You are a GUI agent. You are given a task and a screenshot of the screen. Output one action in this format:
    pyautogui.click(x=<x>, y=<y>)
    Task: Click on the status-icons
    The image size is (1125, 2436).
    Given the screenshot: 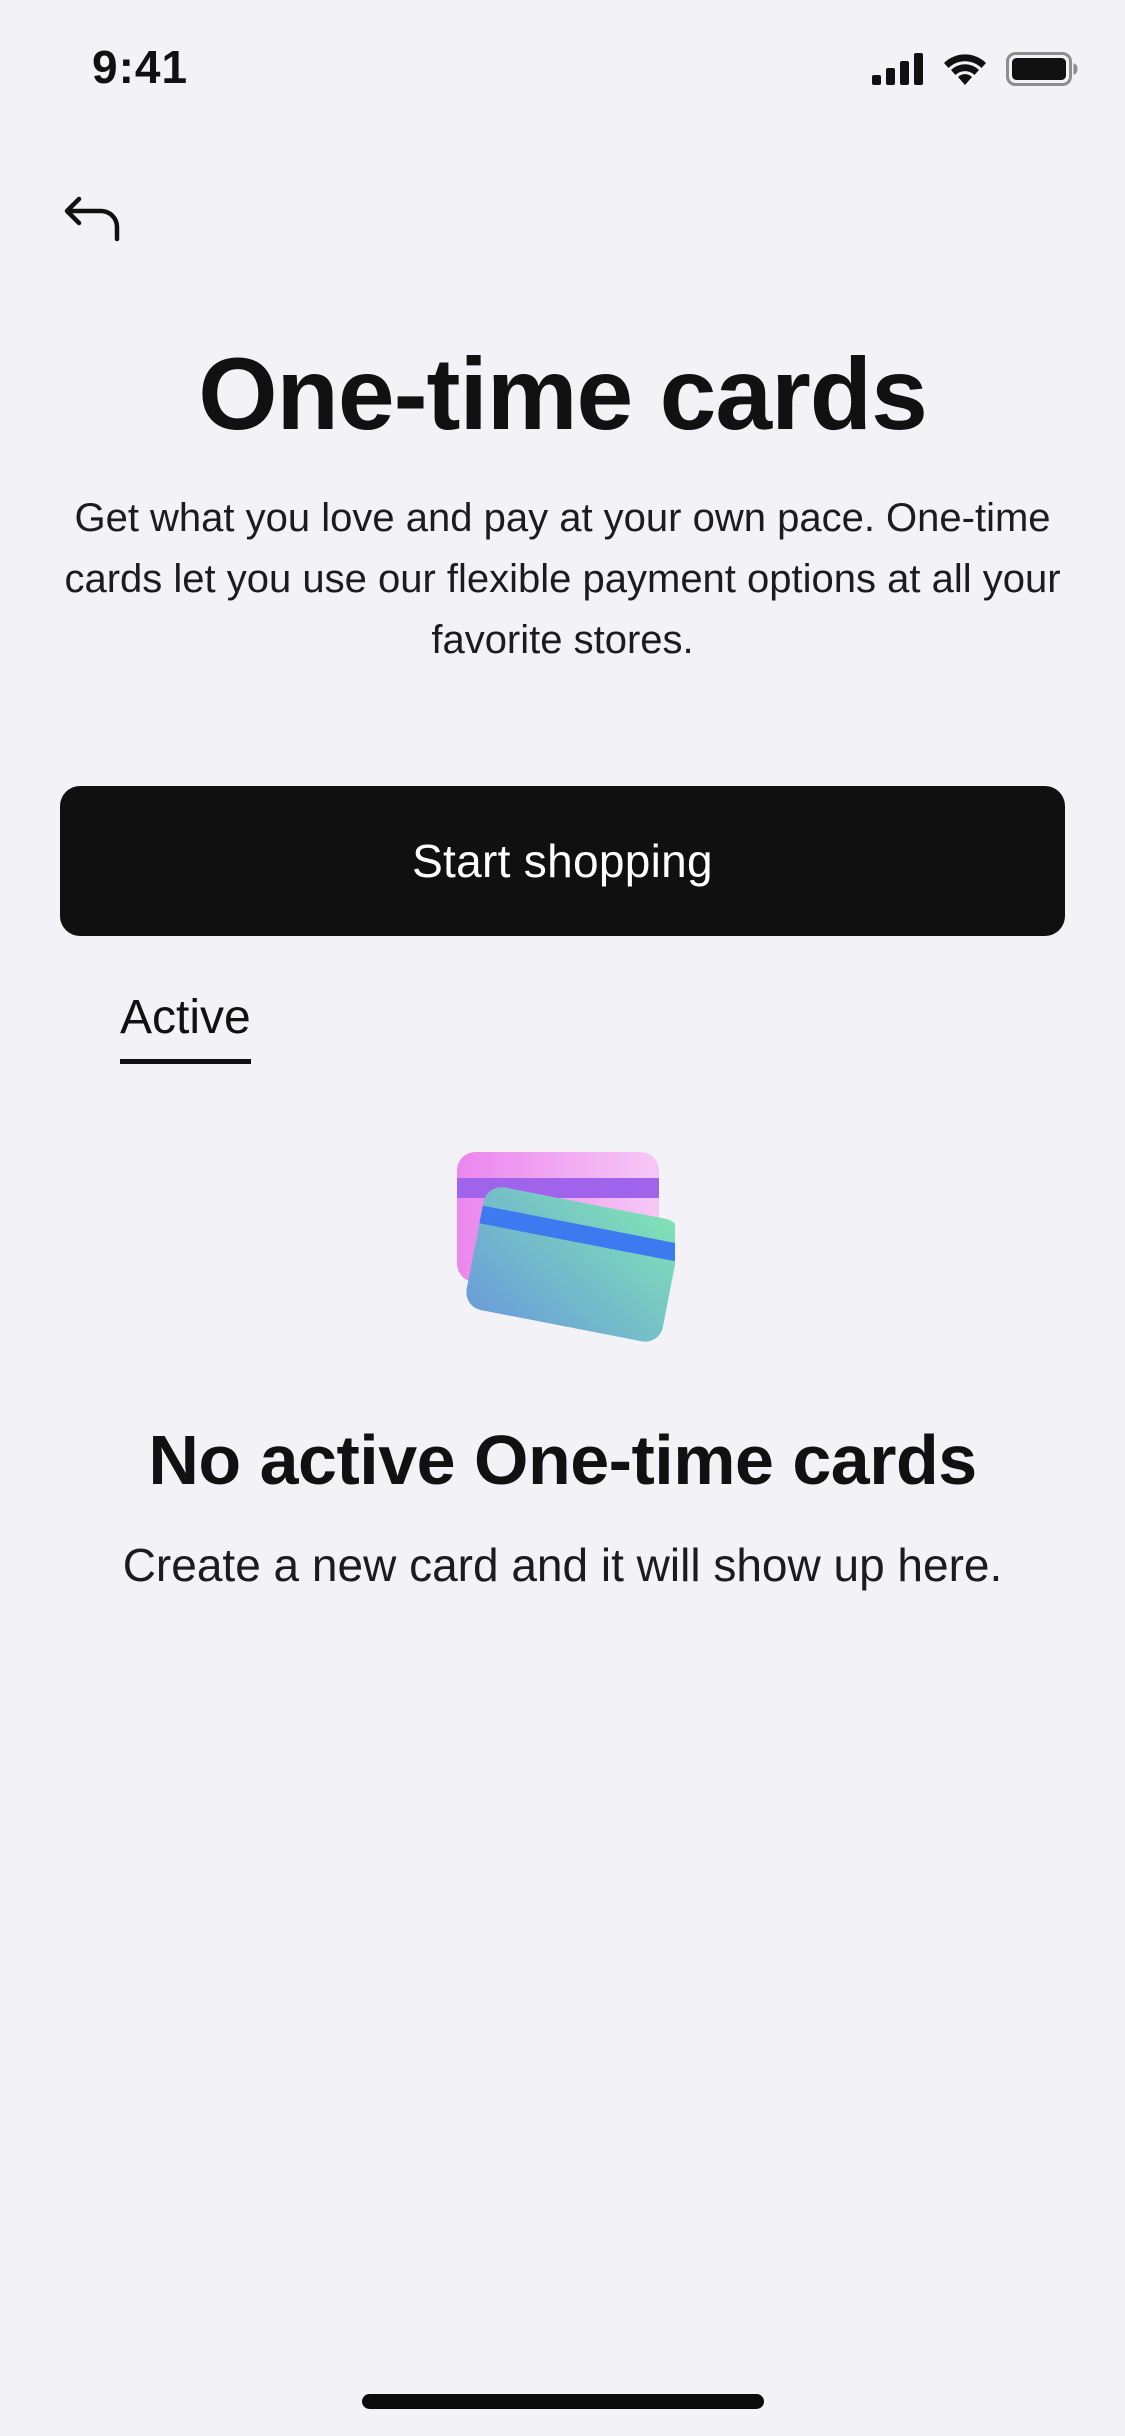 What is the action you would take?
    pyautogui.click(x=975, y=69)
    